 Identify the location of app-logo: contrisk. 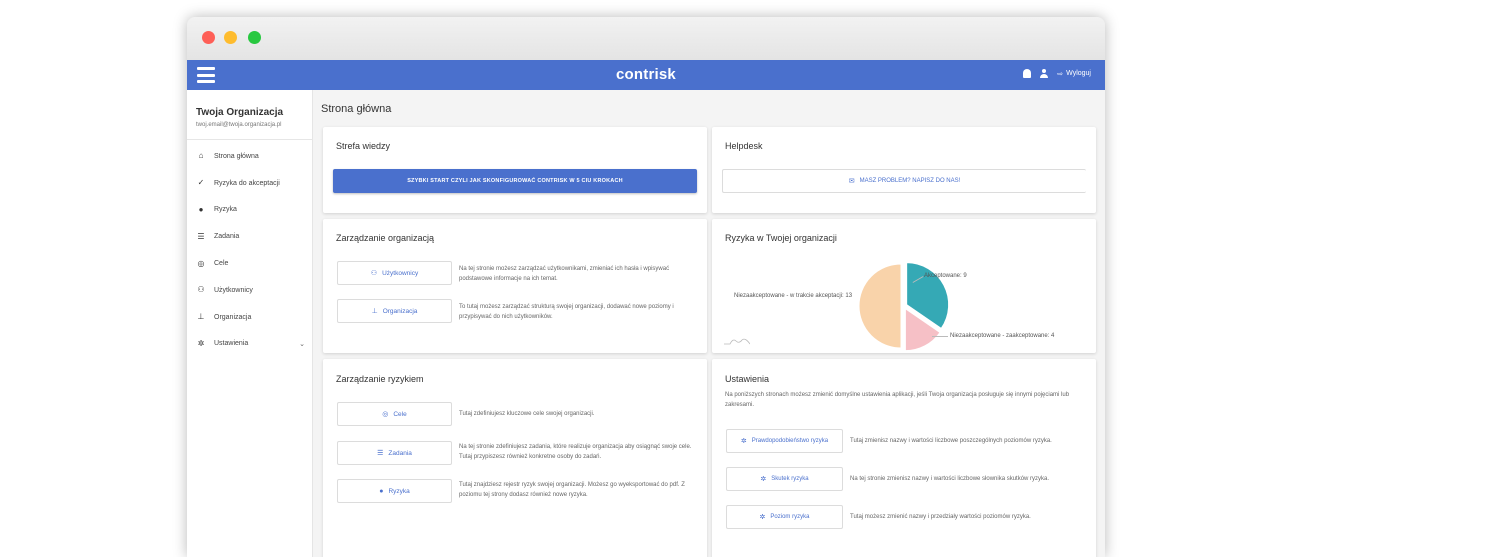
(646, 74).